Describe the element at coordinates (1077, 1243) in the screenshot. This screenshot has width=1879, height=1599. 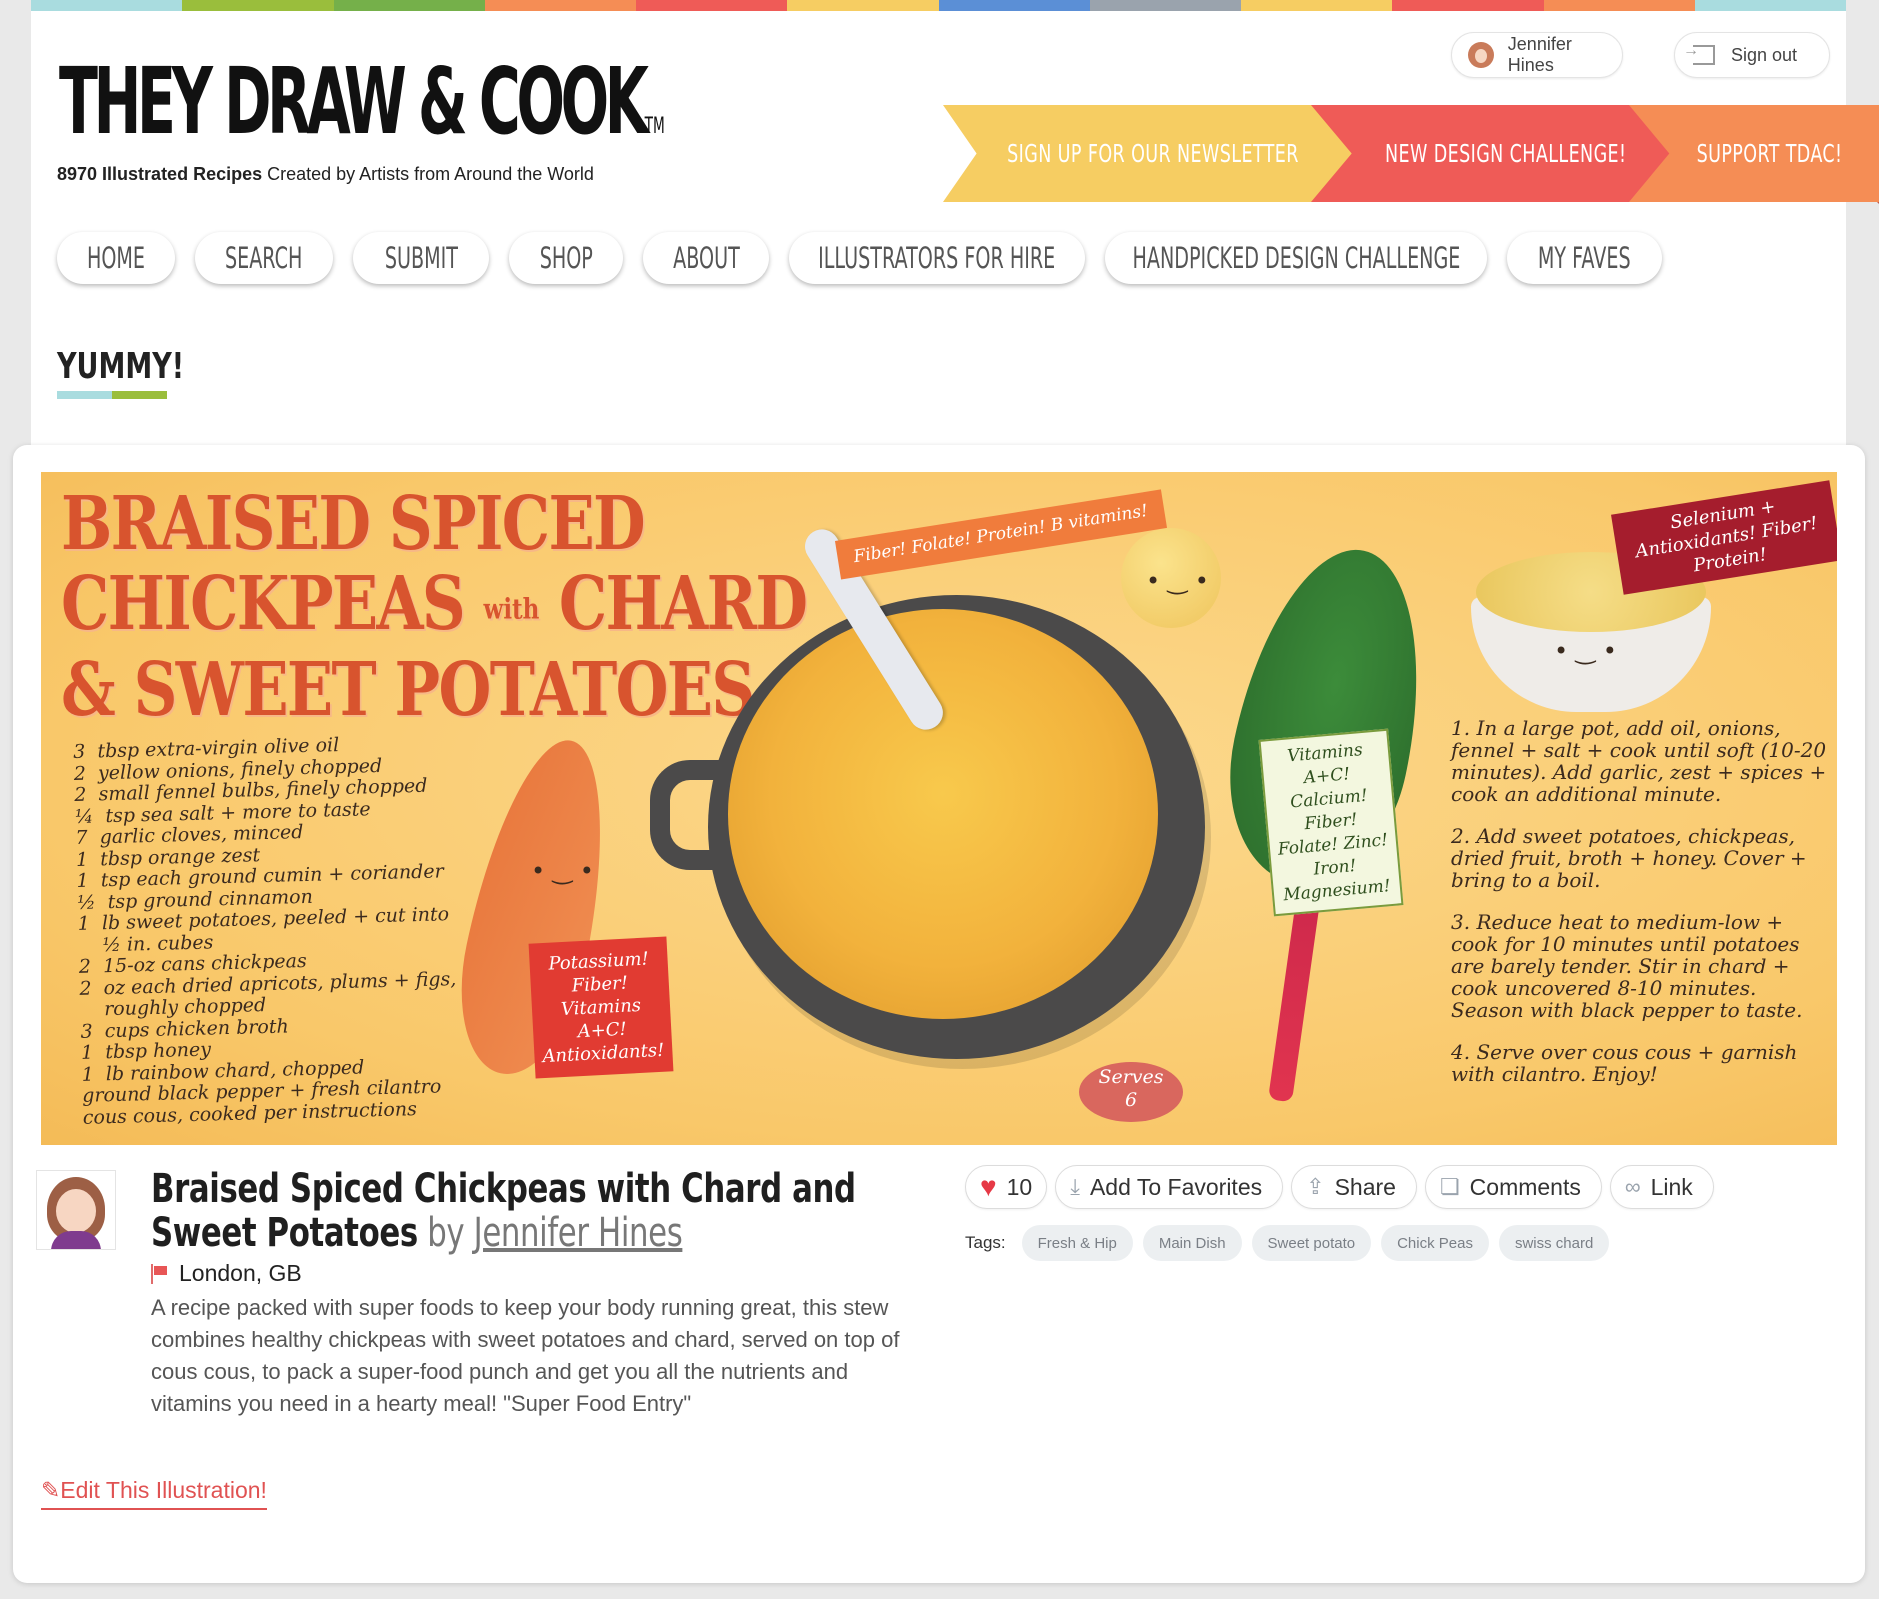
I see `tag-chip: Fresh & Hip` at that location.